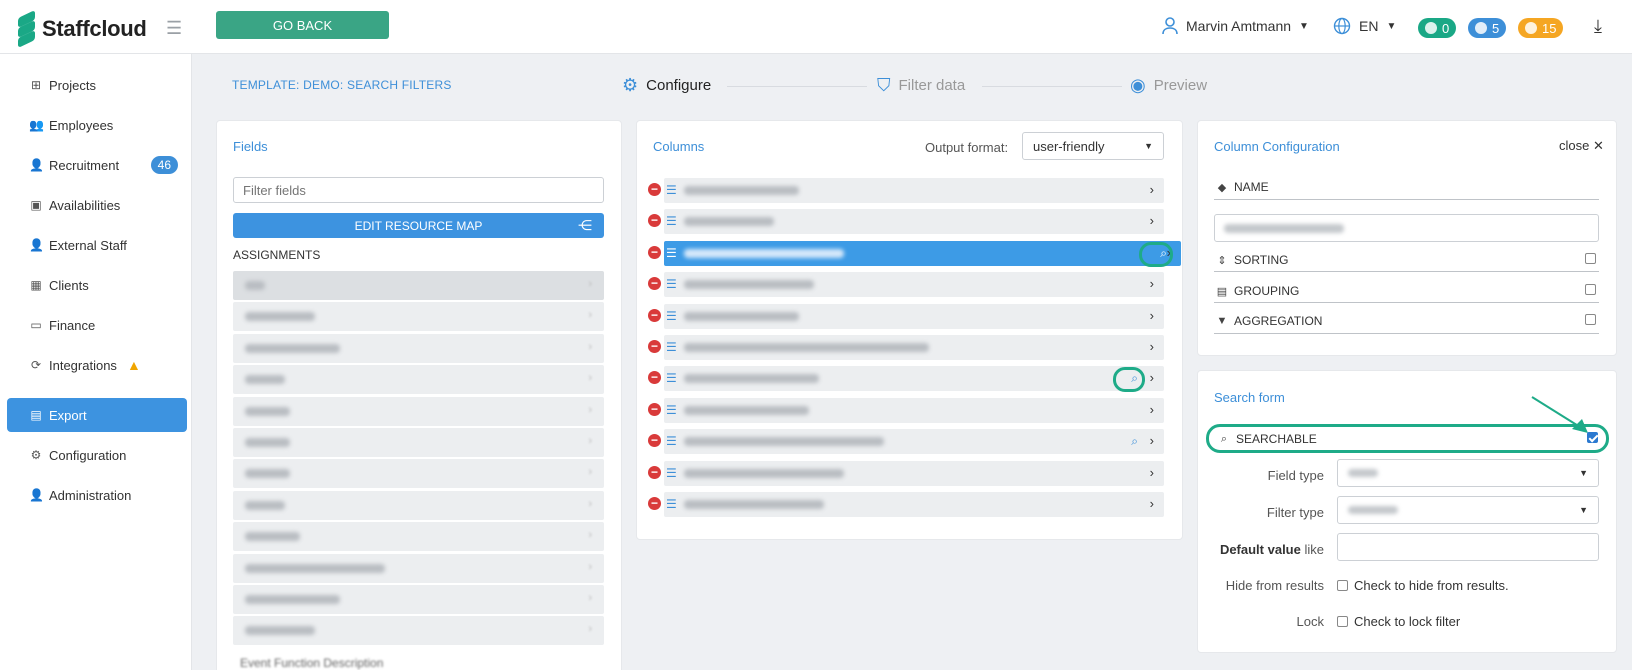 This screenshot has height=670, width=1632. I want to click on default-value-label: Default value like, so click(1271, 549).